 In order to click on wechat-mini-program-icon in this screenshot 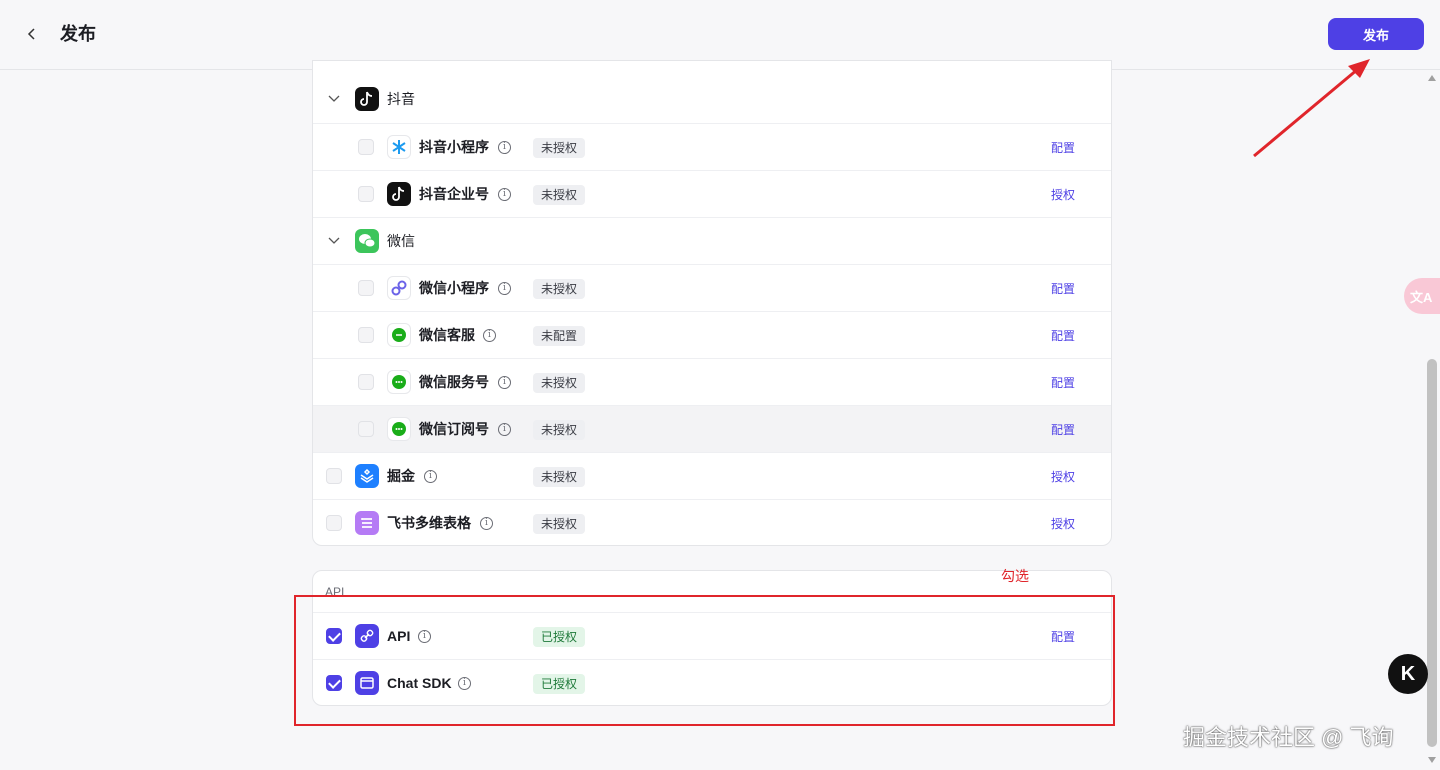, I will do `click(399, 288)`.